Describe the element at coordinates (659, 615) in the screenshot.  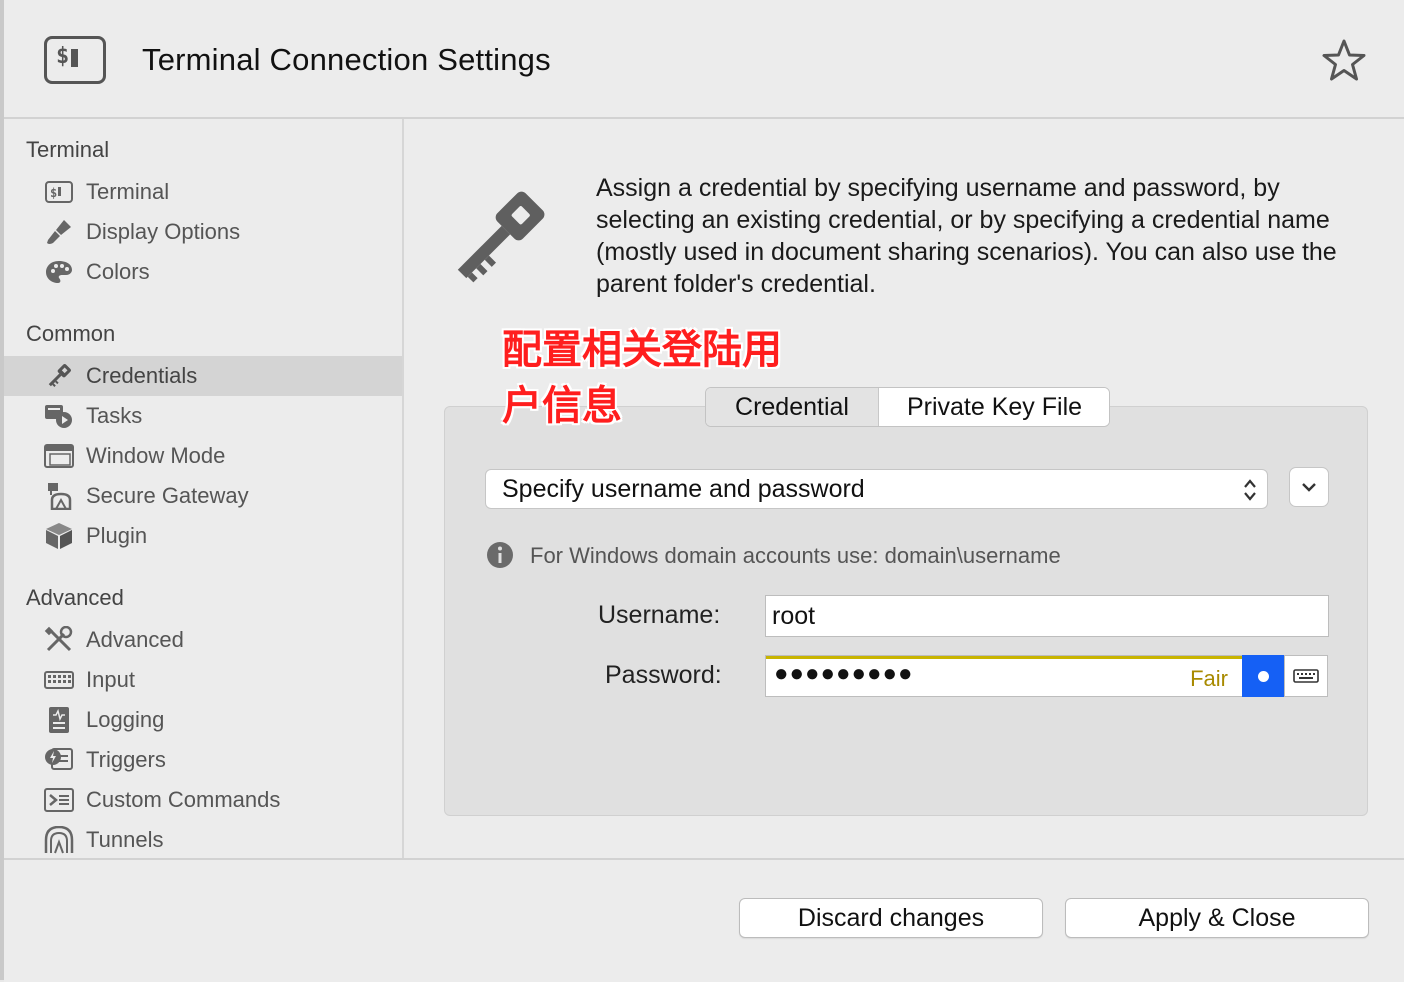
I see `username-label: Username:` at that location.